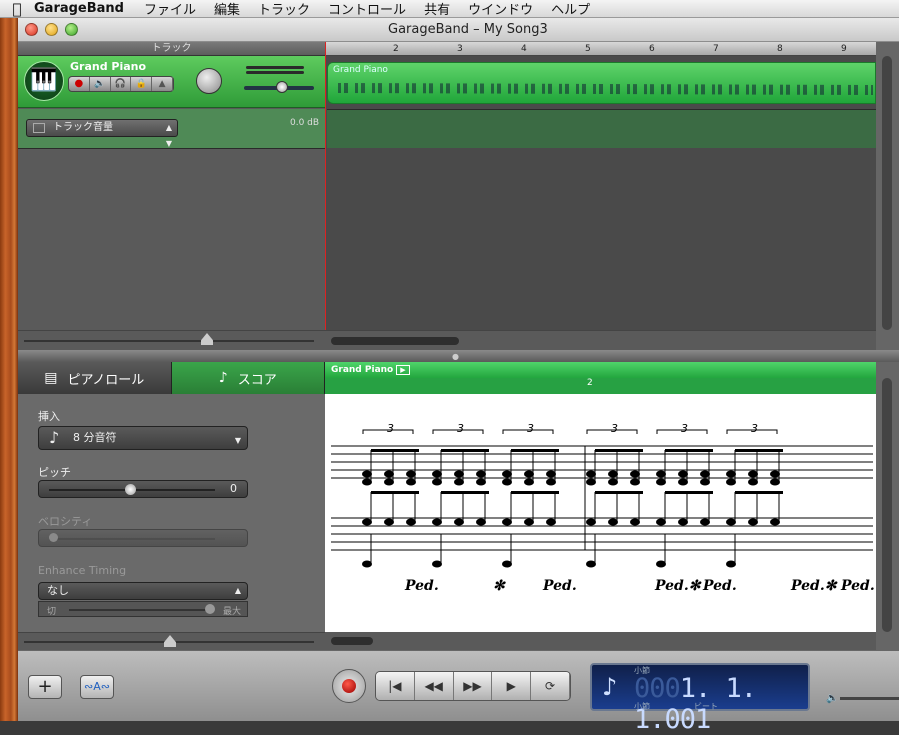 Image resolution: width=899 pixels, height=735 pixels. I want to click on fast-forward-button: ▶▶, so click(473, 686).